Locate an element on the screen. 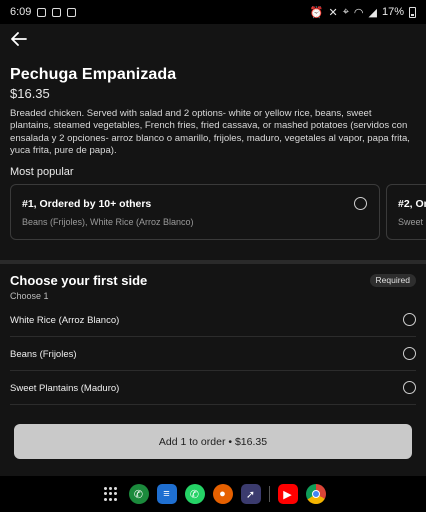 The image size is (426, 512). option-beans: Beans (Frijoles) is located at coordinates (213, 354).